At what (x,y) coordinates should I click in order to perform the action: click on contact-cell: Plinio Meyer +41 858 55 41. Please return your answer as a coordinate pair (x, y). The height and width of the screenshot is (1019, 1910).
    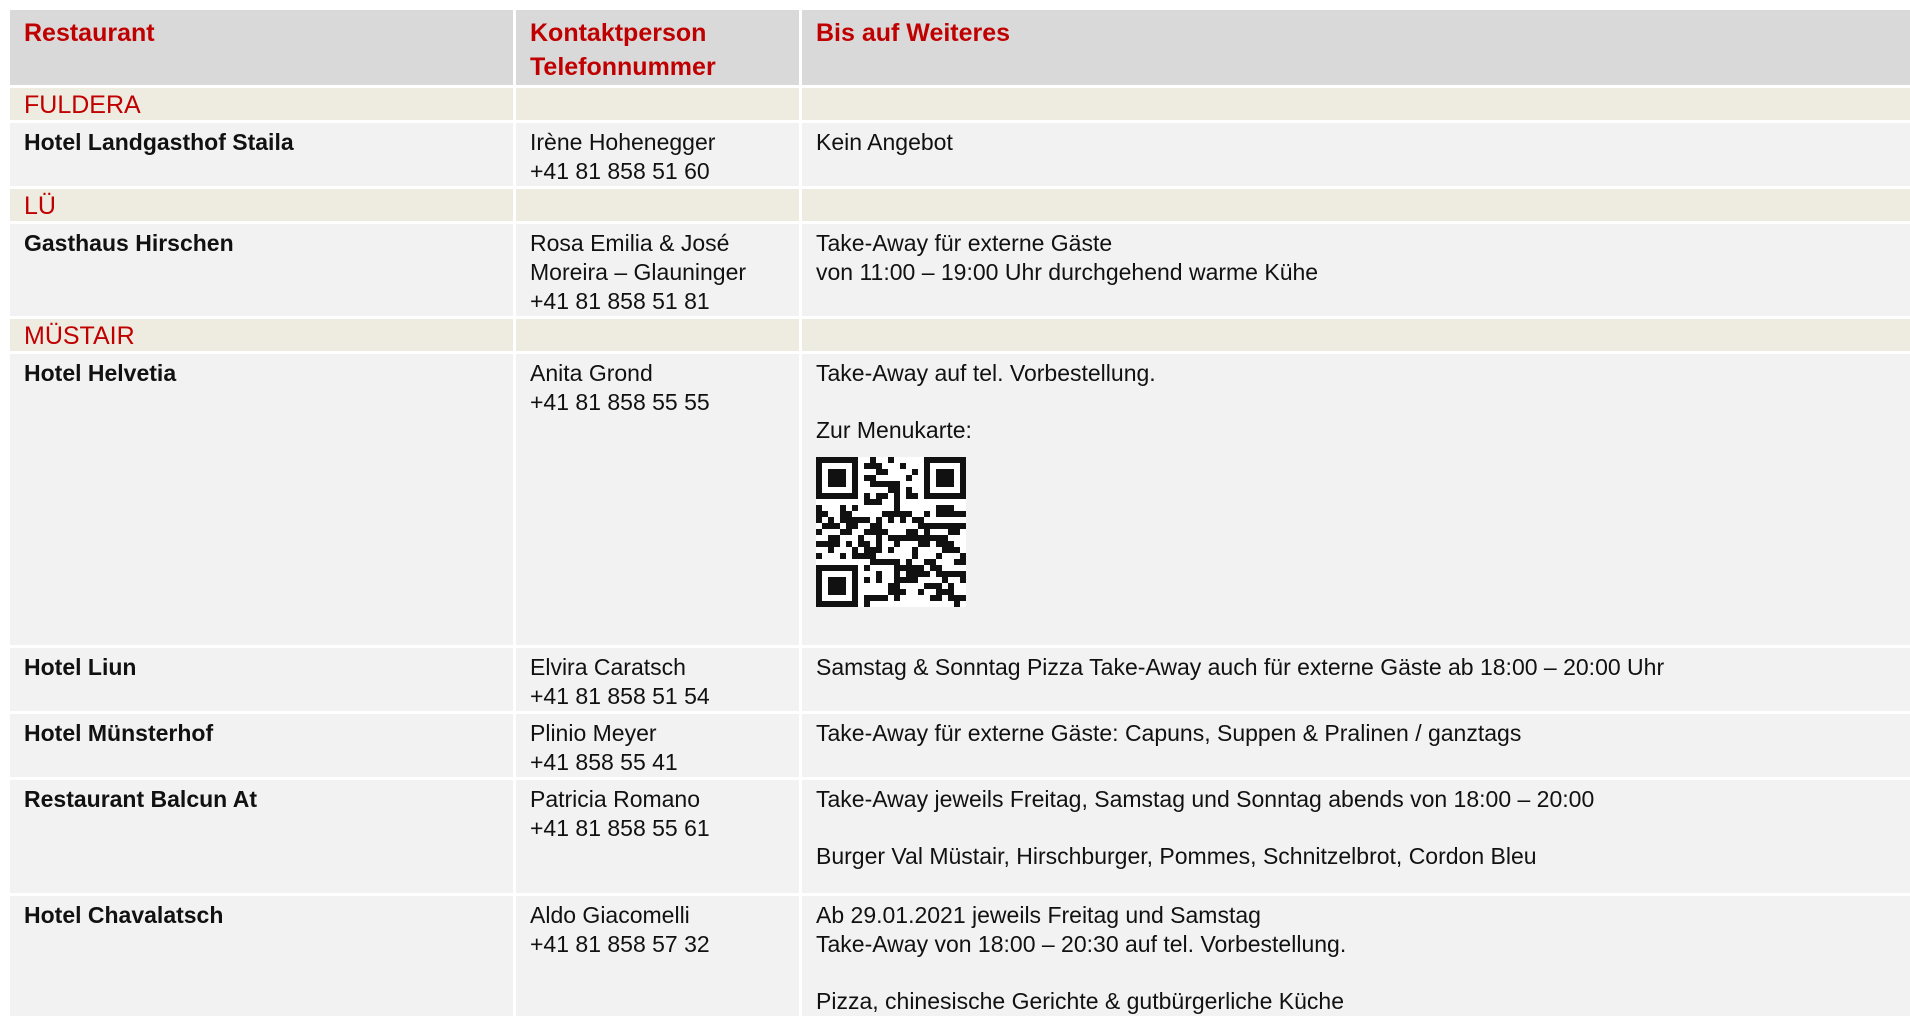
    Looking at the image, I should click on (658, 746).